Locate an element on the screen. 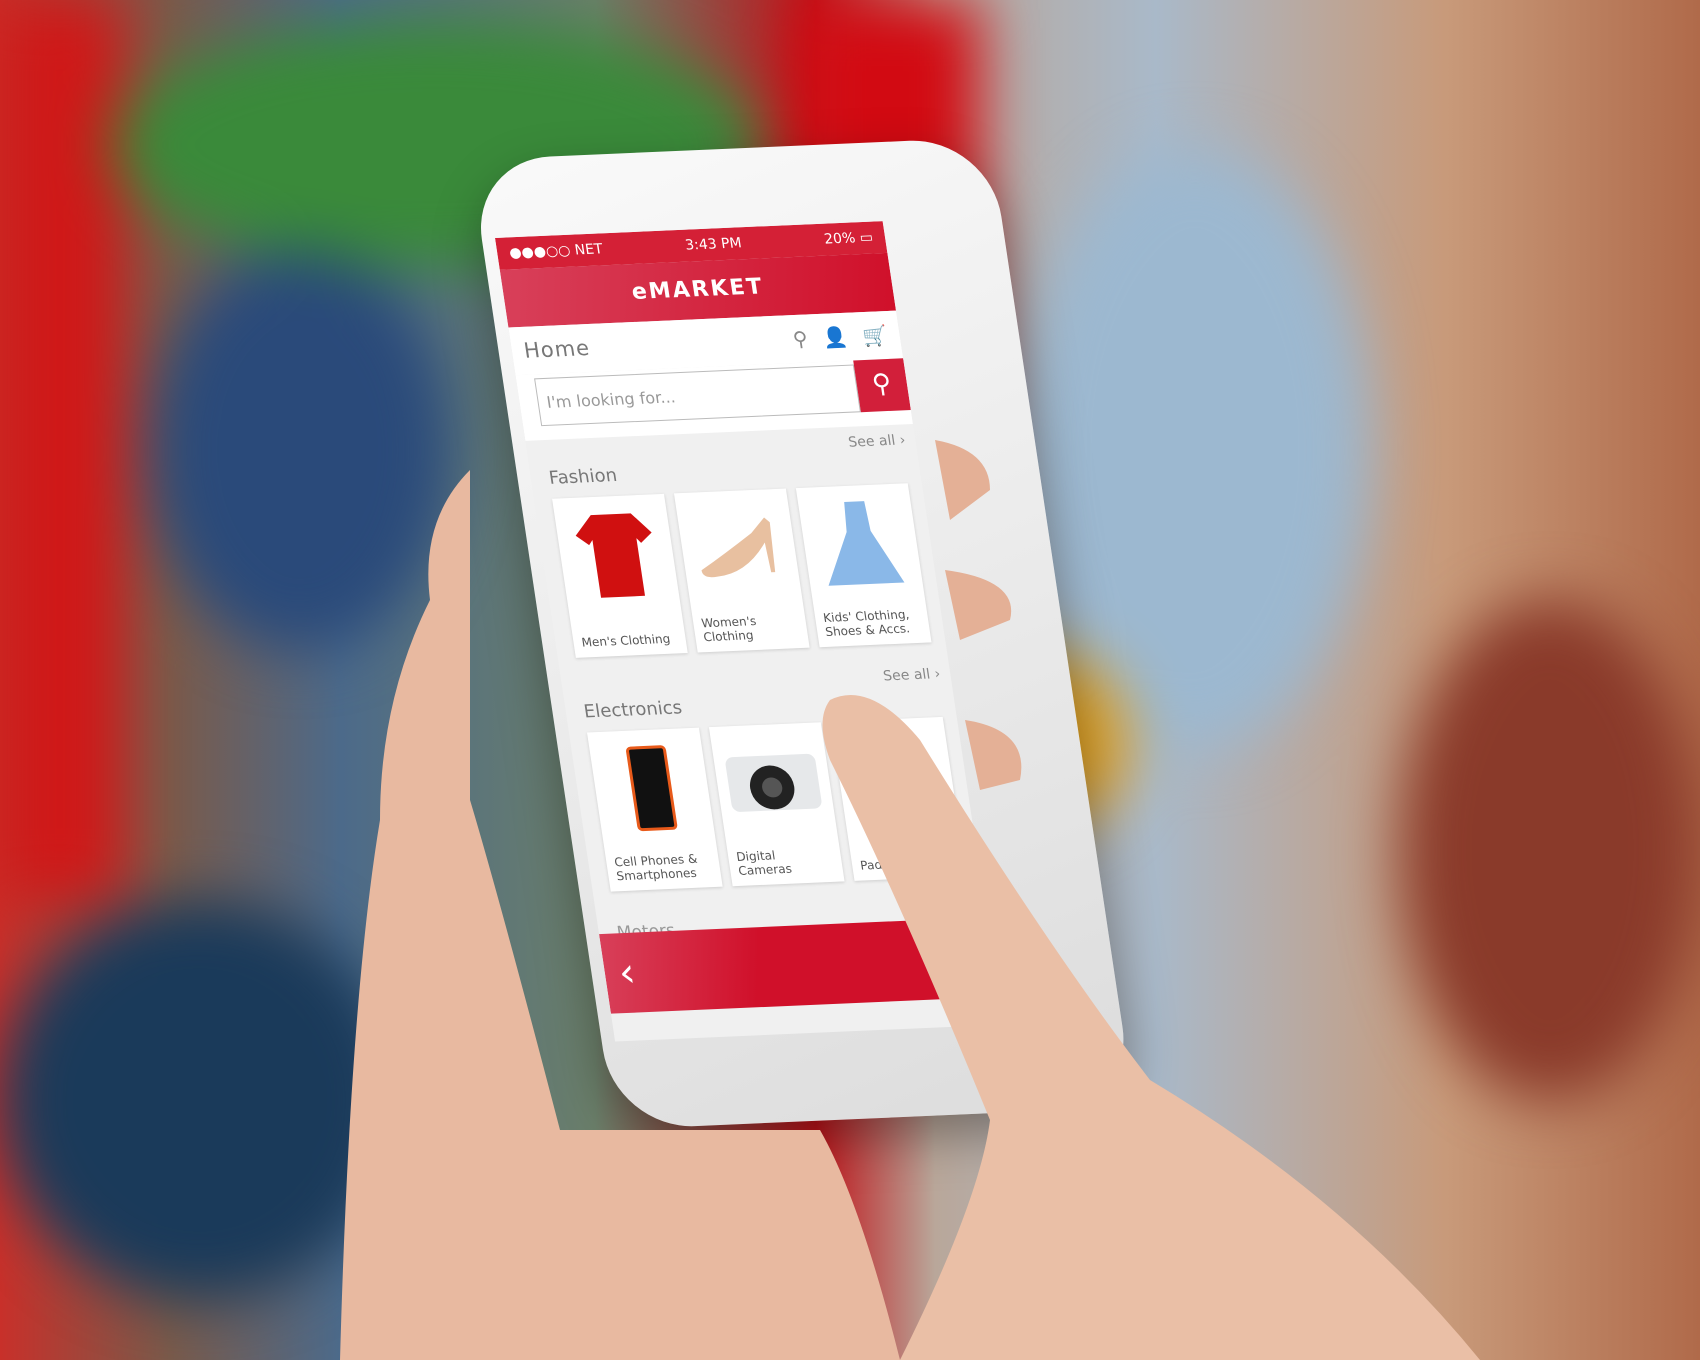 Image resolution: width=1700 pixels, height=1360 pixels. holding-fingers is located at coordinates (978, 615).